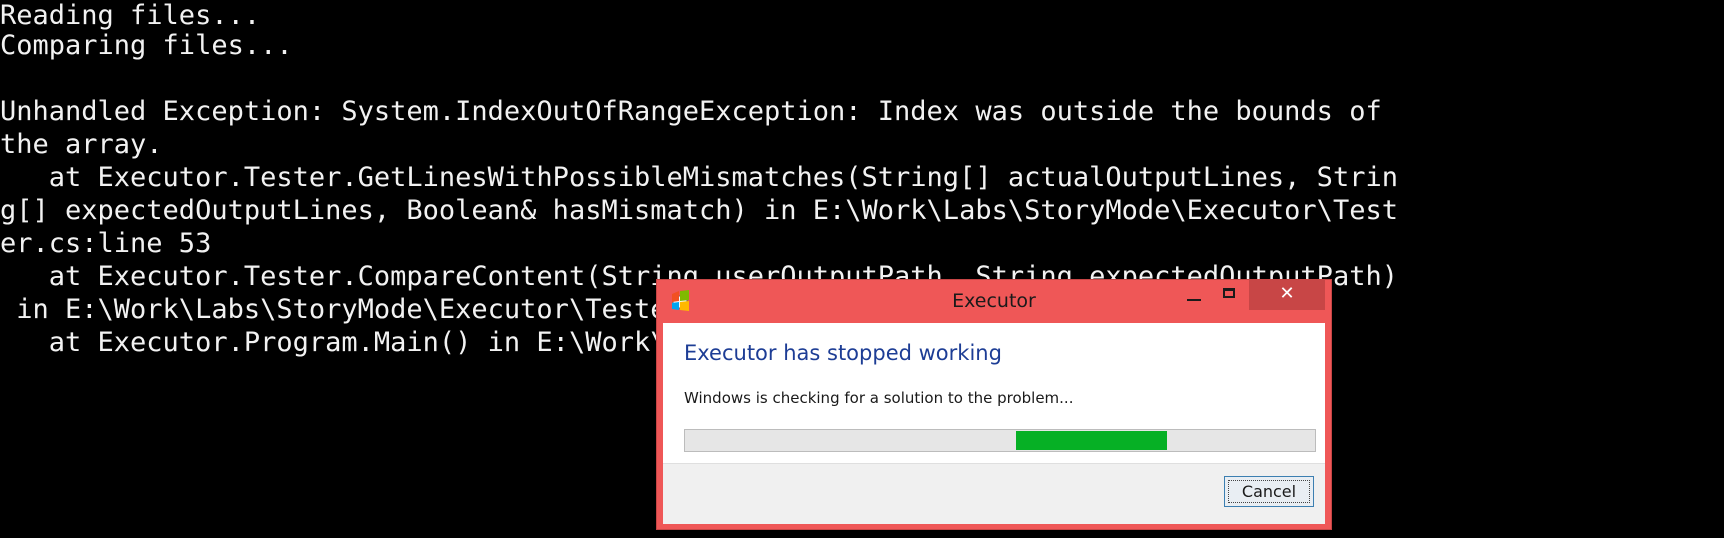 This screenshot has height=538, width=1724. Describe the element at coordinates (843, 353) in the screenshot. I see `dialog-heading: Executor has stopped working` at that location.